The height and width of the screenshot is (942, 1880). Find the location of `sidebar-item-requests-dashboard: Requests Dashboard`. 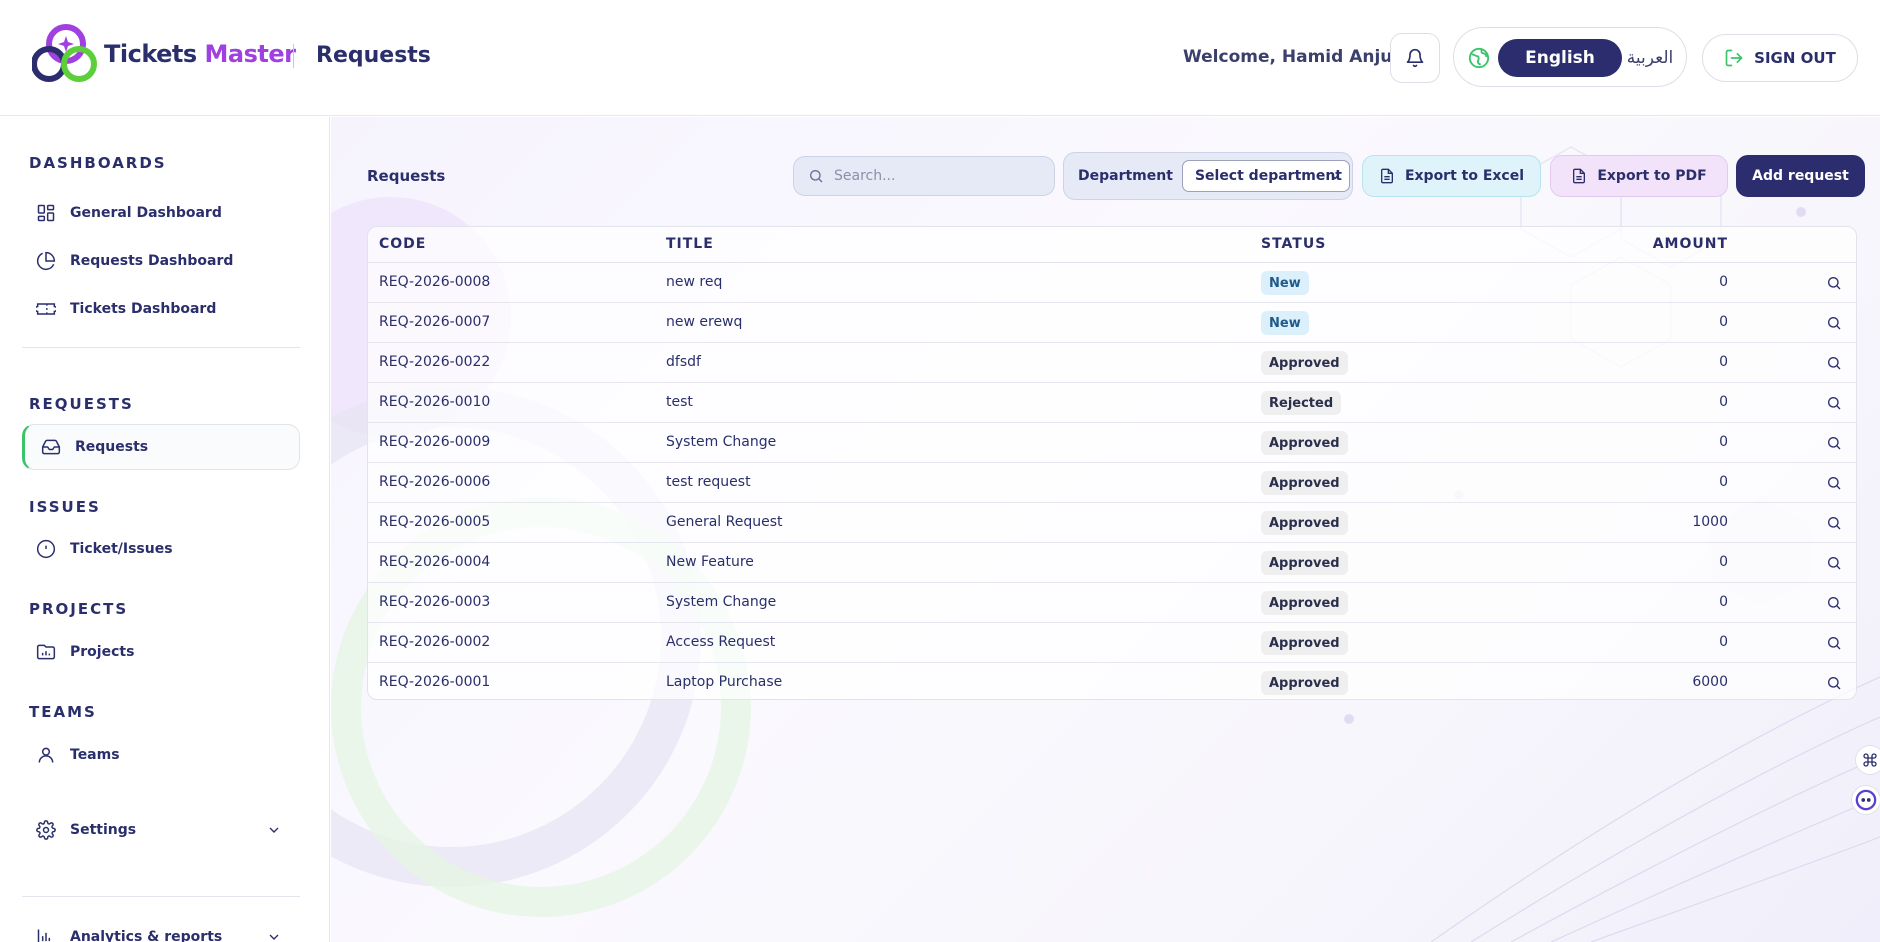

sidebar-item-requests-dashboard: Requests Dashboard is located at coordinates (161, 261).